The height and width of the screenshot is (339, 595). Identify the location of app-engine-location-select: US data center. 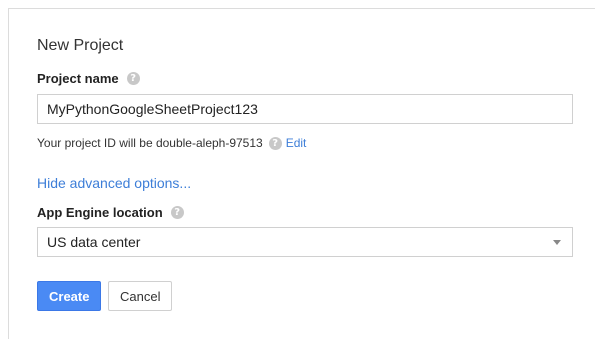
(305, 242).